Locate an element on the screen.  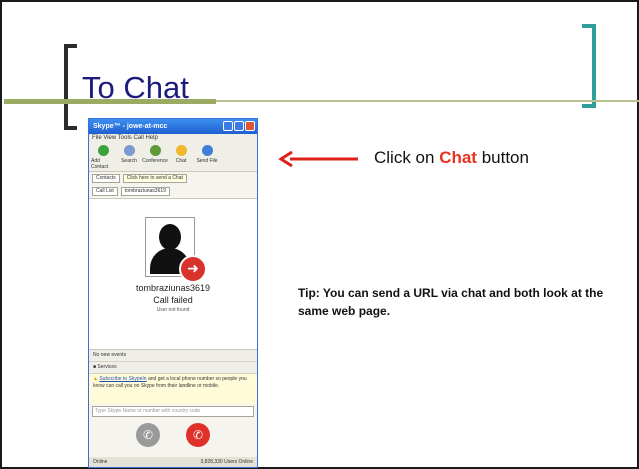
call-contact-name: tombraziunas3619 is located at coordinates (173, 288).